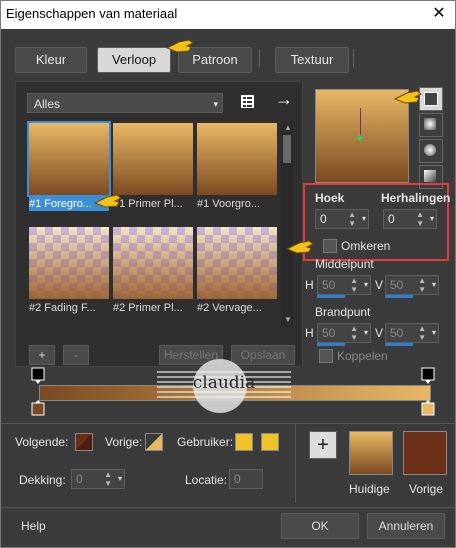  Describe the element at coordinates (320, 526) in the screenshot. I see `ok-button: OK` at that location.